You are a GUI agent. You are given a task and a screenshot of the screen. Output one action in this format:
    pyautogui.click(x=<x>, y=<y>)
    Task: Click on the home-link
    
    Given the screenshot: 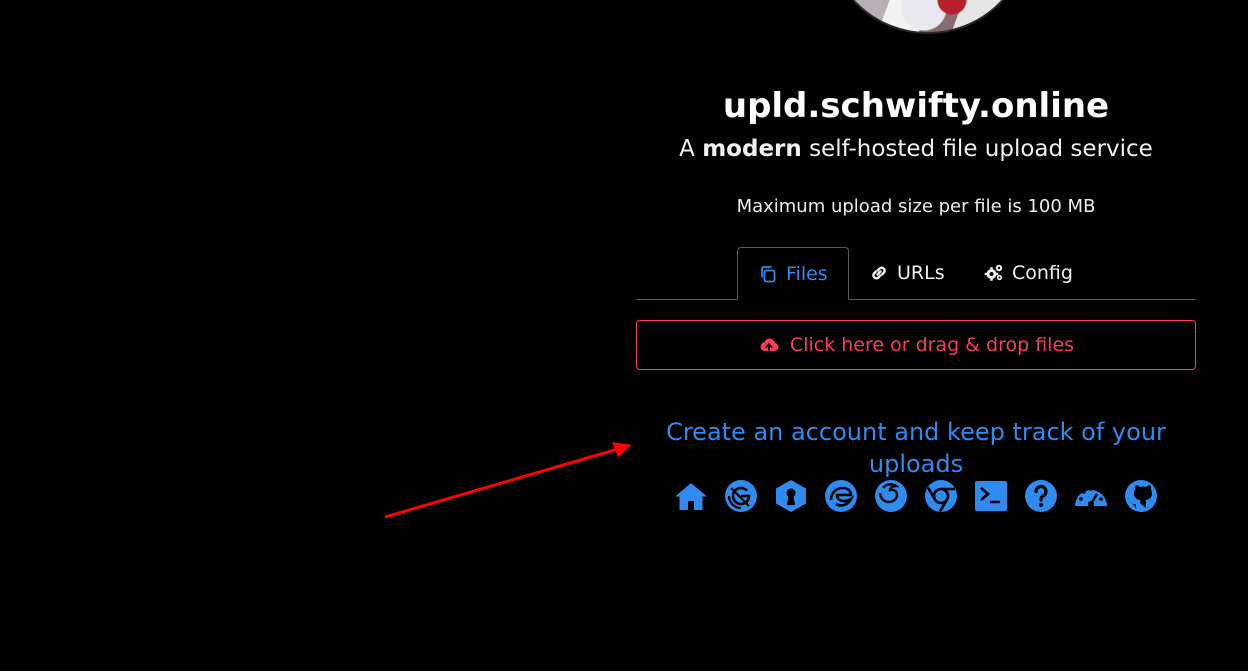 What is the action you would take?
    pyautogui.click(x=691, y=496)
    